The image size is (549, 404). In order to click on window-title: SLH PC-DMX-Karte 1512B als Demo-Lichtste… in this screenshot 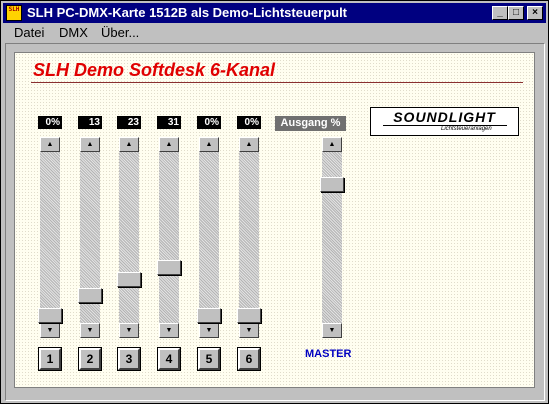, I will do `click(187, 12)`.